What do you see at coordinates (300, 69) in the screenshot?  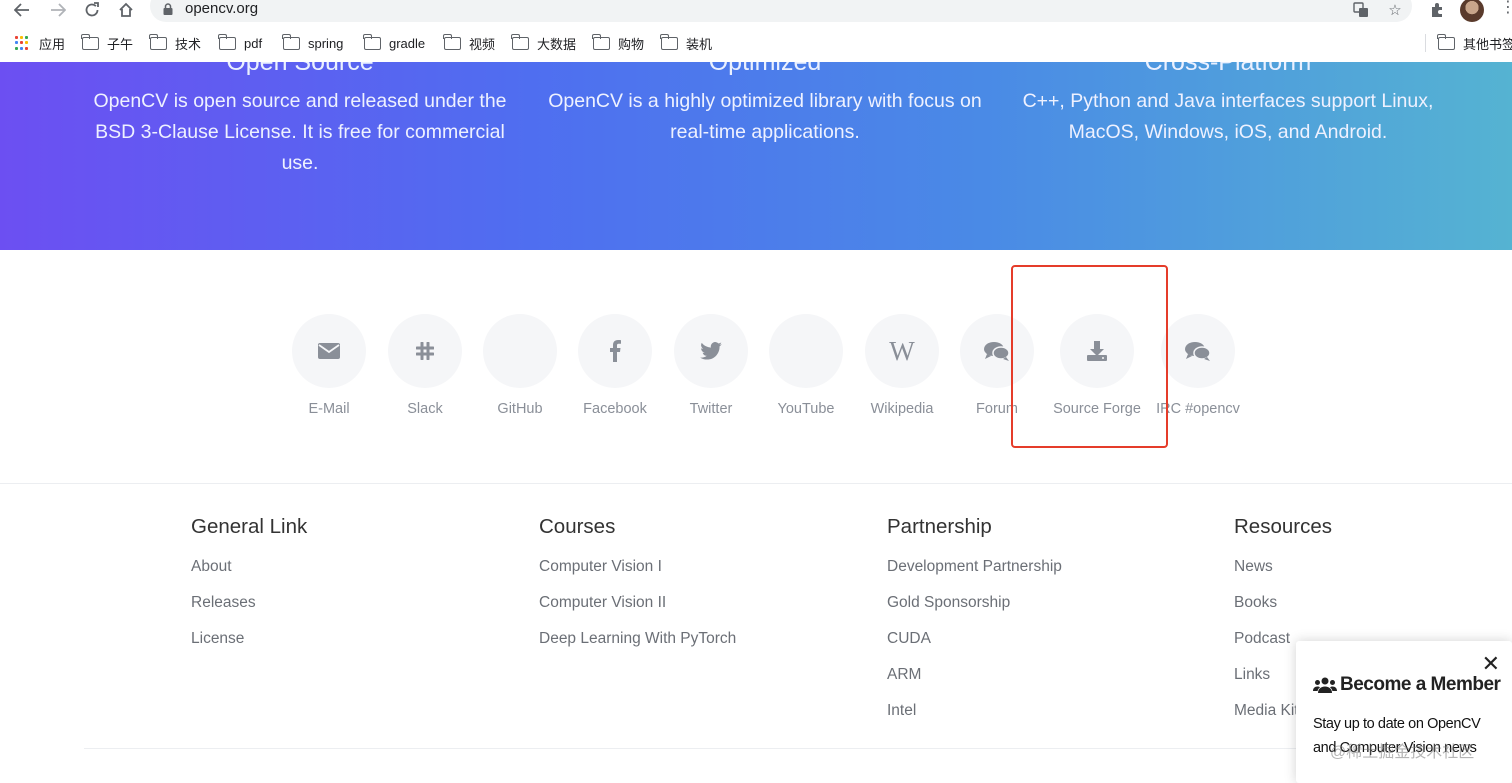 I see `feature-title: Open Source` at bounding box center [300, 69].